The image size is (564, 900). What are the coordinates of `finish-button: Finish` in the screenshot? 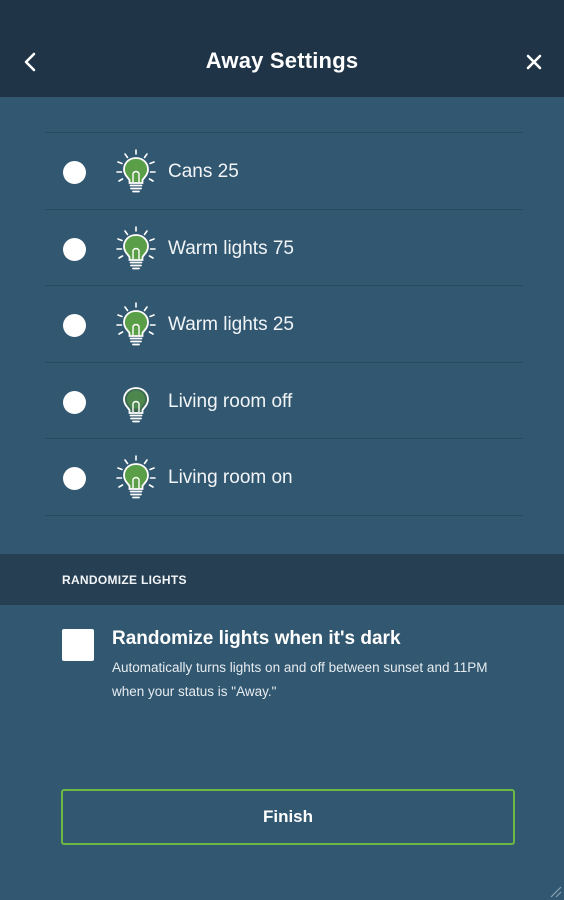 It's located at (288, 817).